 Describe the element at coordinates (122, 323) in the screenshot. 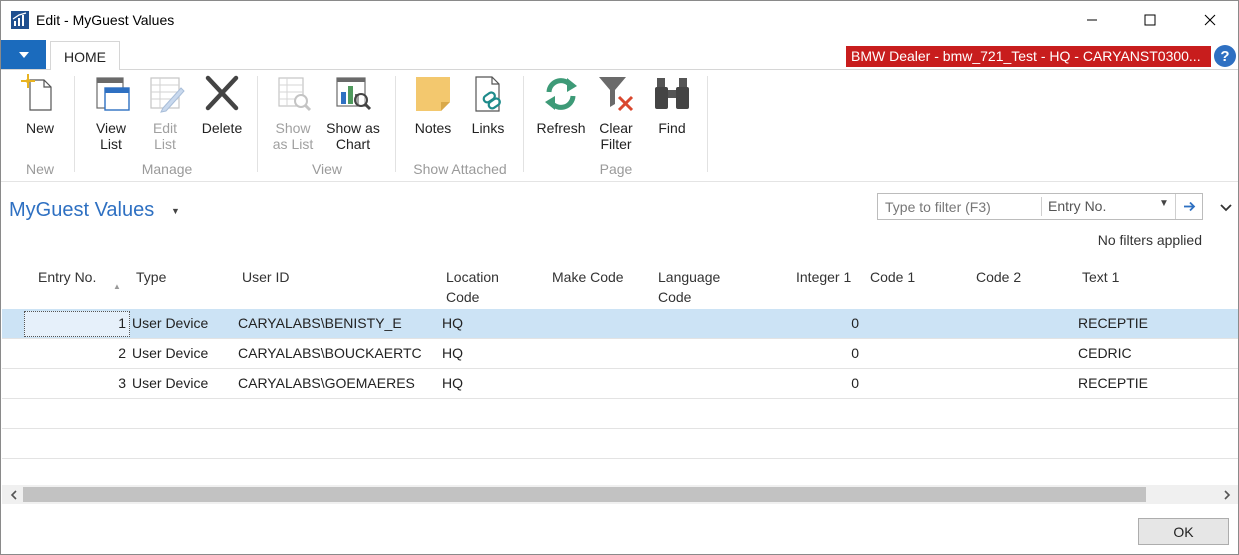

I see `cell-entry-no: 1` at that location.